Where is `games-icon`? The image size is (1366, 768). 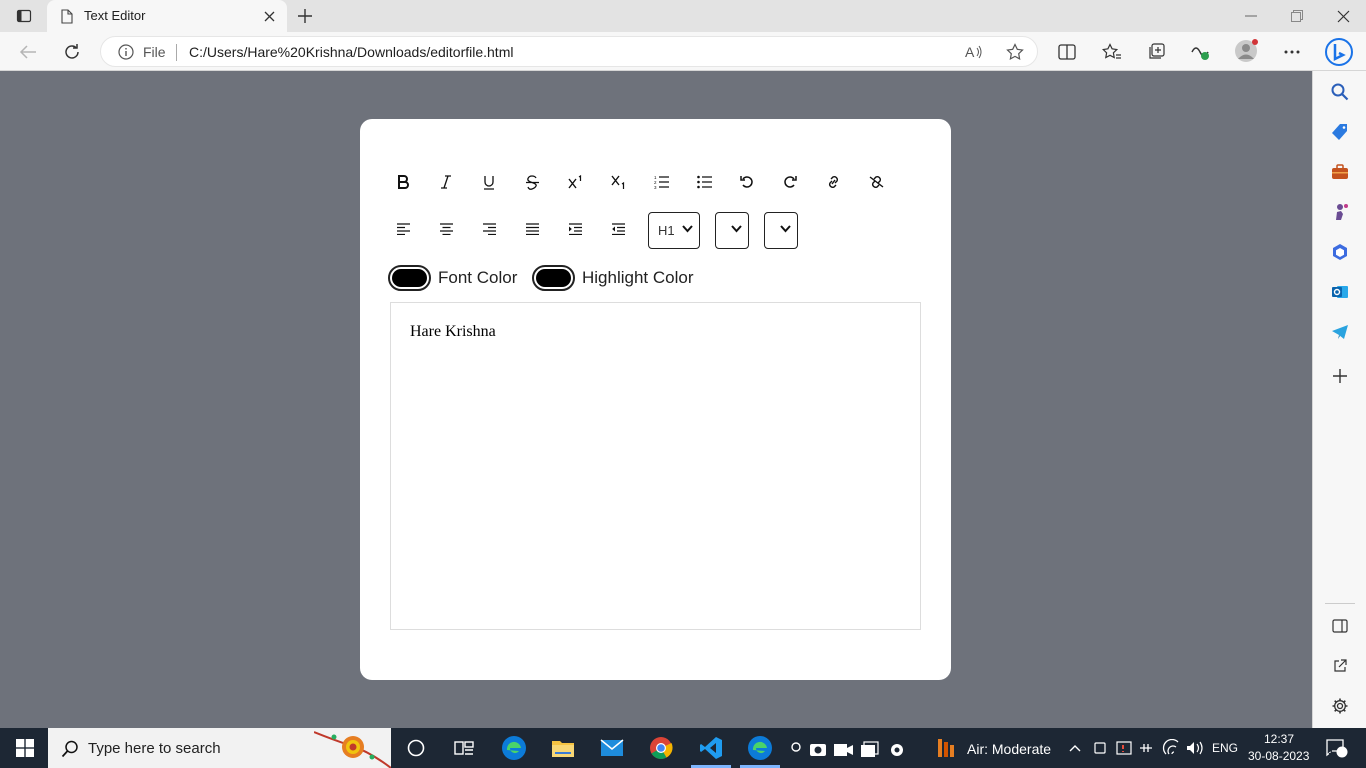
games-icon is located at coordinates (1340, 212).